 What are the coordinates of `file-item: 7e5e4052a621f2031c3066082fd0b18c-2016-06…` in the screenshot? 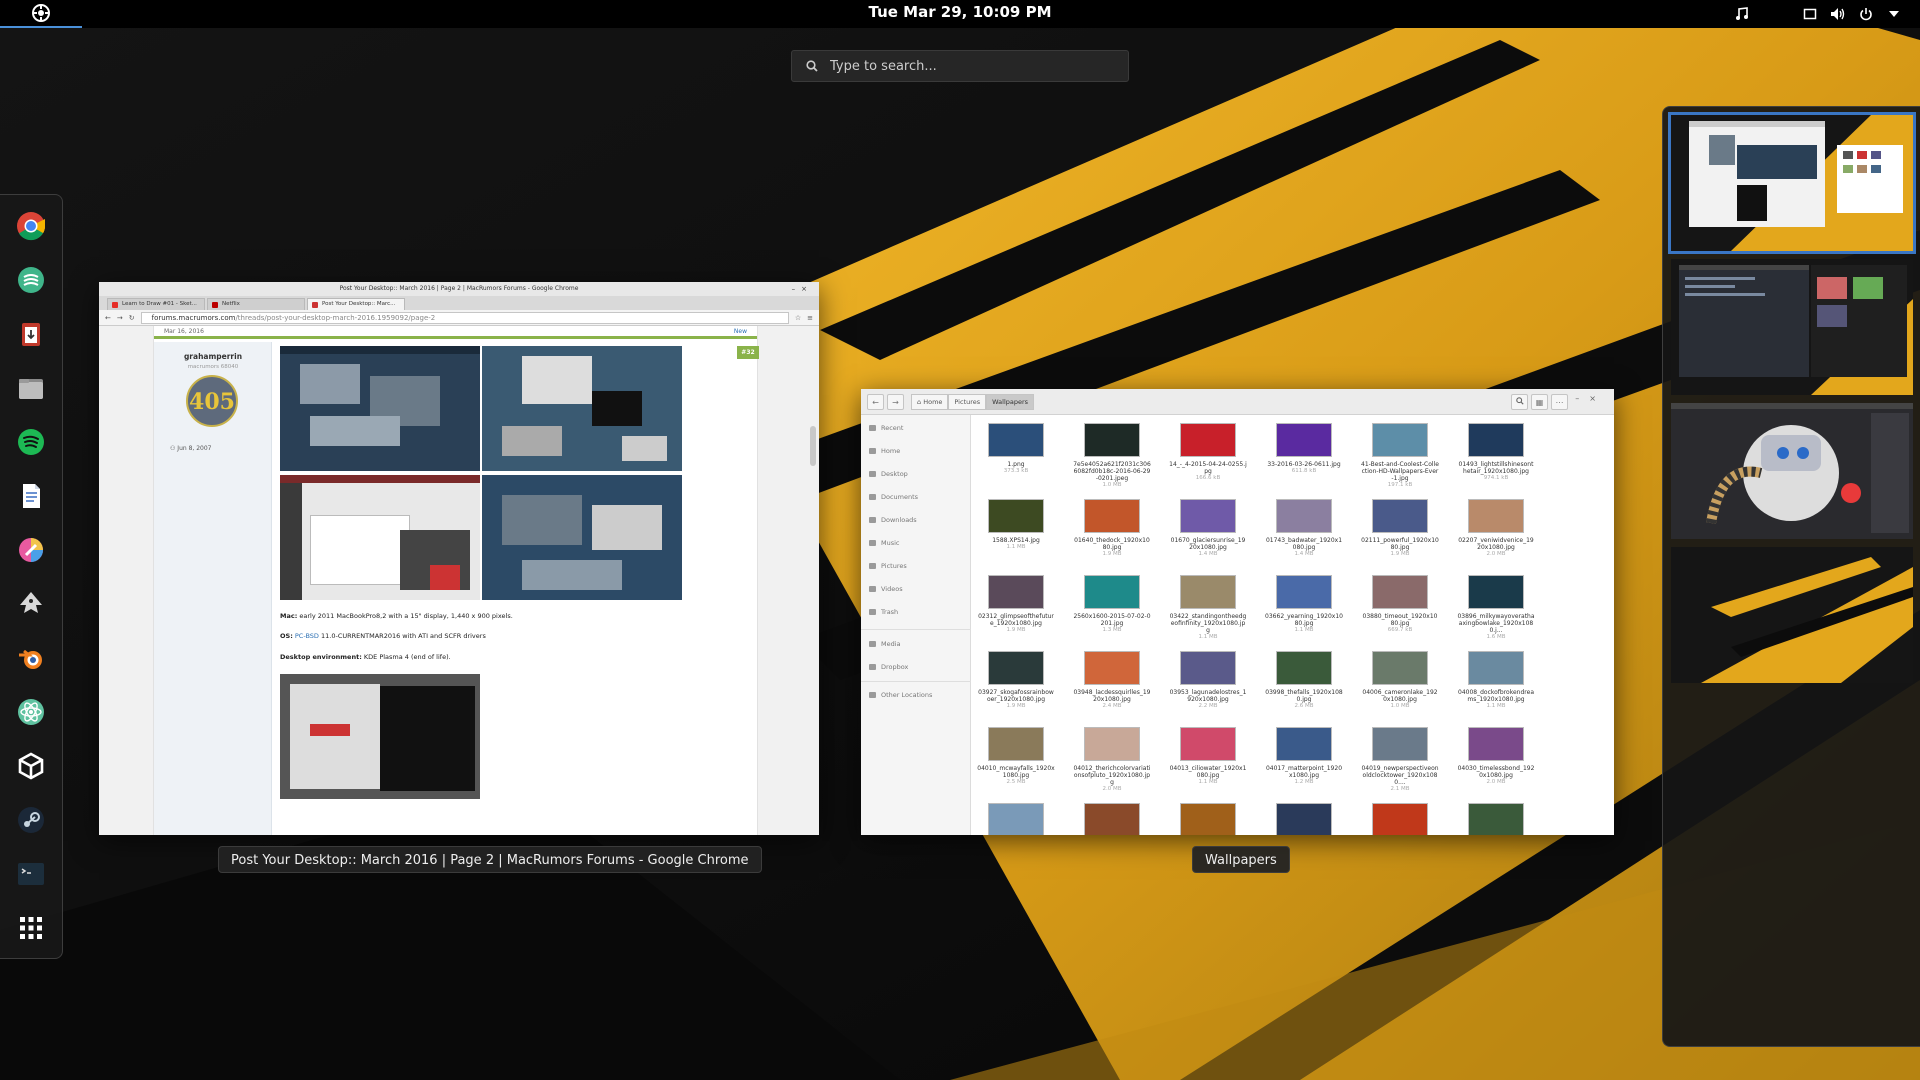 It's located at (1112, 456).